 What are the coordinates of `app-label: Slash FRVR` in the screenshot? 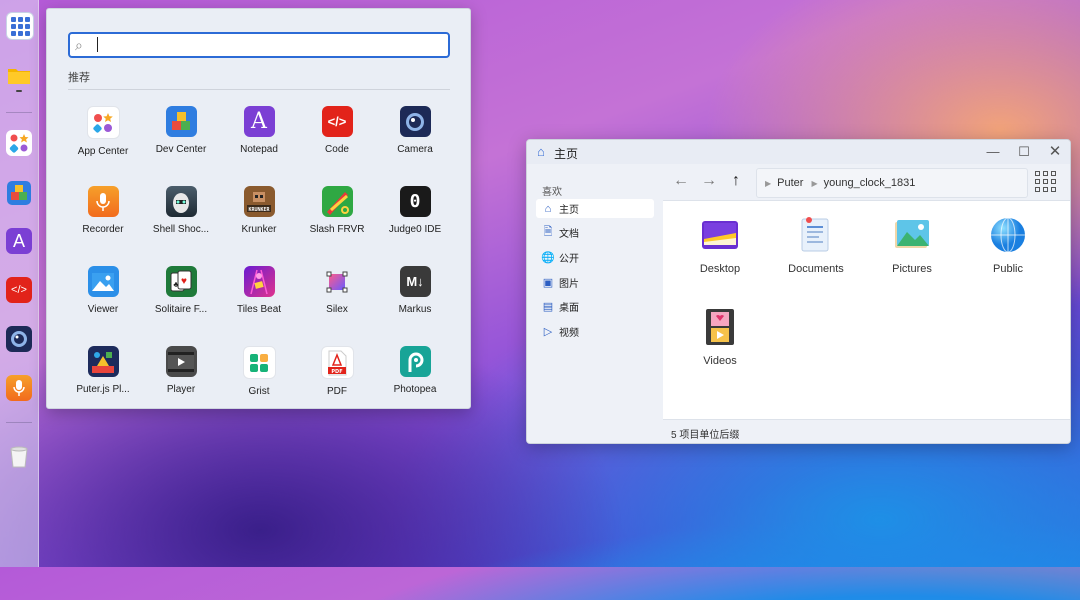 It's located at (337, 229).